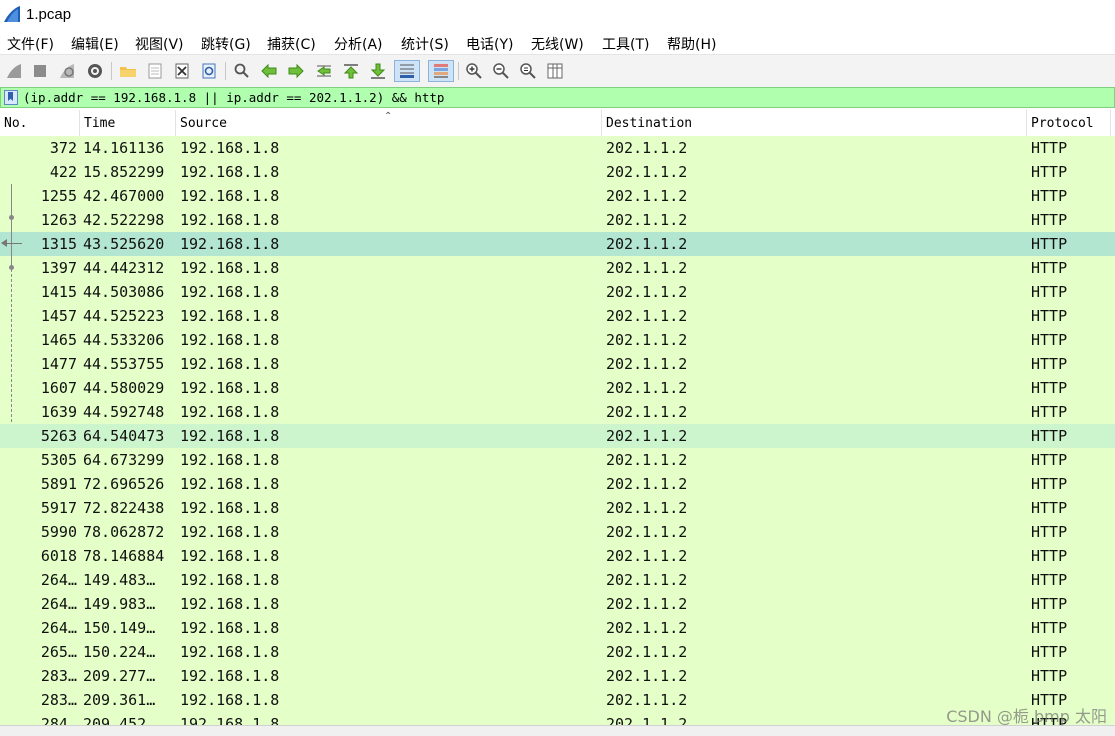  Describe the element at coordinates (58, 460) in the screenshot. I see `packet-no-cell: 5305` at that location.